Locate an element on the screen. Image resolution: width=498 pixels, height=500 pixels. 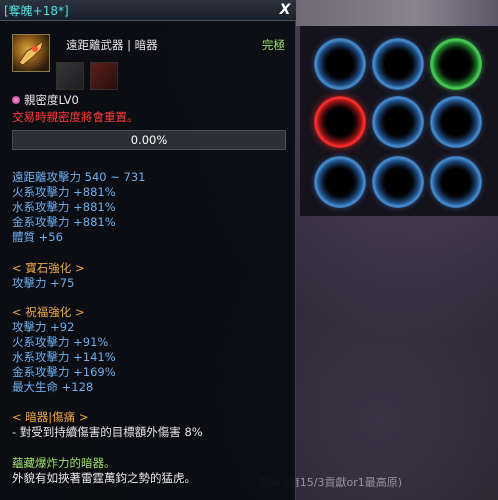
bond-progress-bar: 0.00% is located at coordinates (149, 140).